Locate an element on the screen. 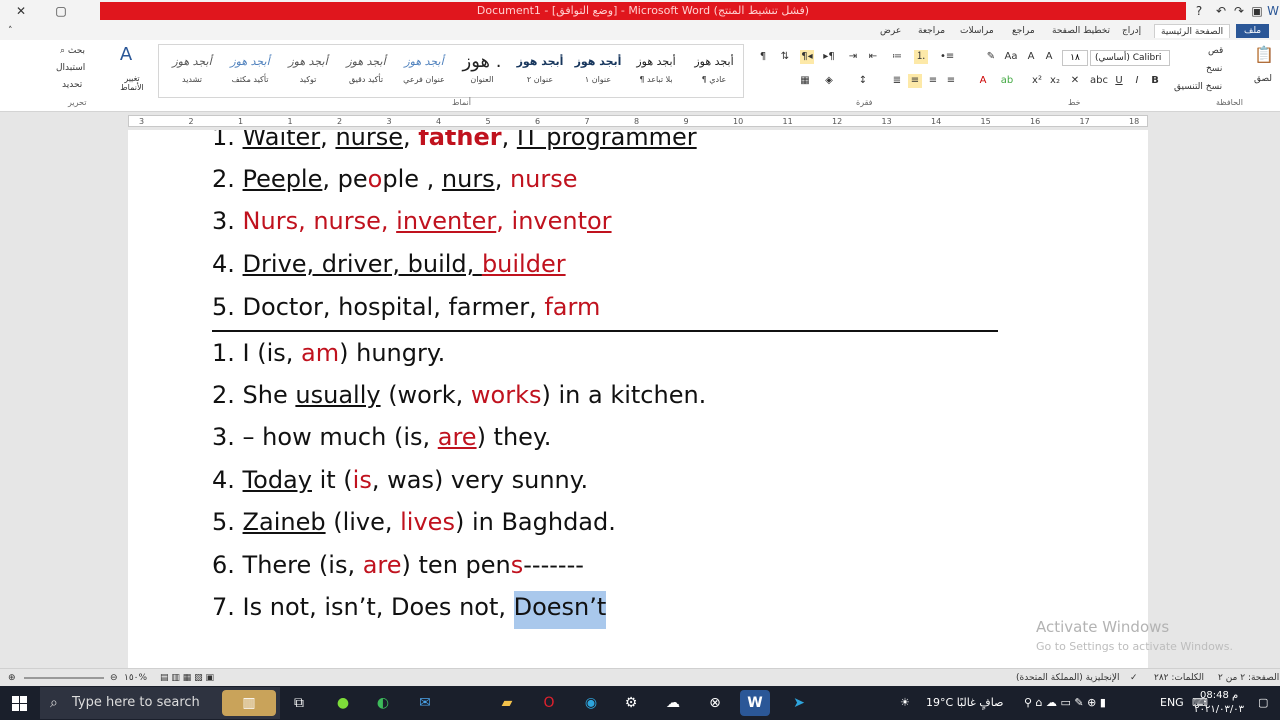 The width and height of the screenshot is (1280, 720). clear-format-icon: ✎ is located at coordinates (991, 57).